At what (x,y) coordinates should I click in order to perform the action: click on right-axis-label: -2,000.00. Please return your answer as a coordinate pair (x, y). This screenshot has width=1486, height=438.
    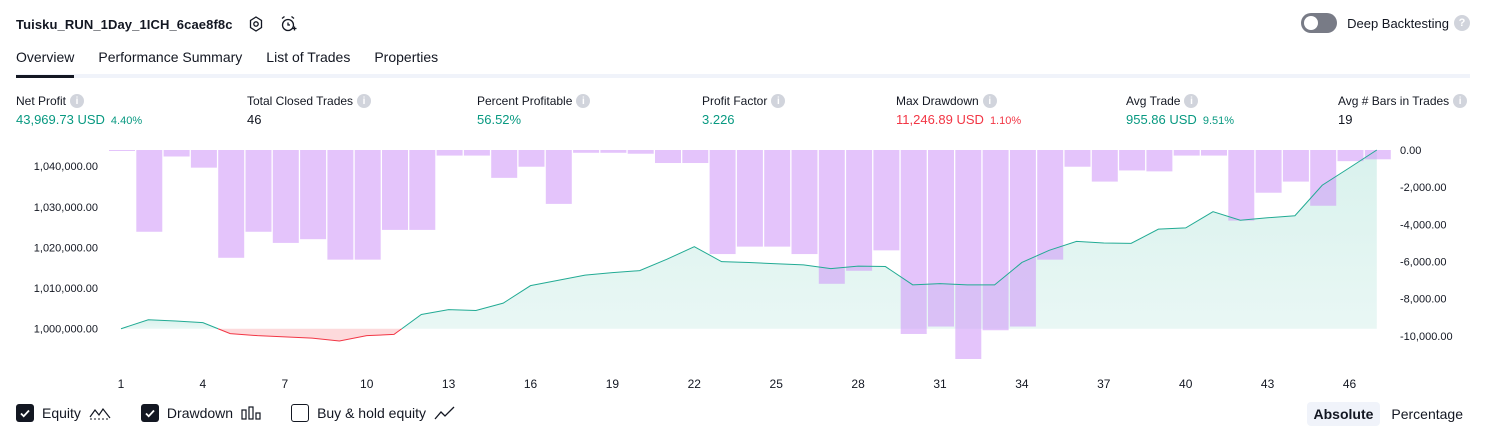
    Looking at the image, I should click on (1423, 188).